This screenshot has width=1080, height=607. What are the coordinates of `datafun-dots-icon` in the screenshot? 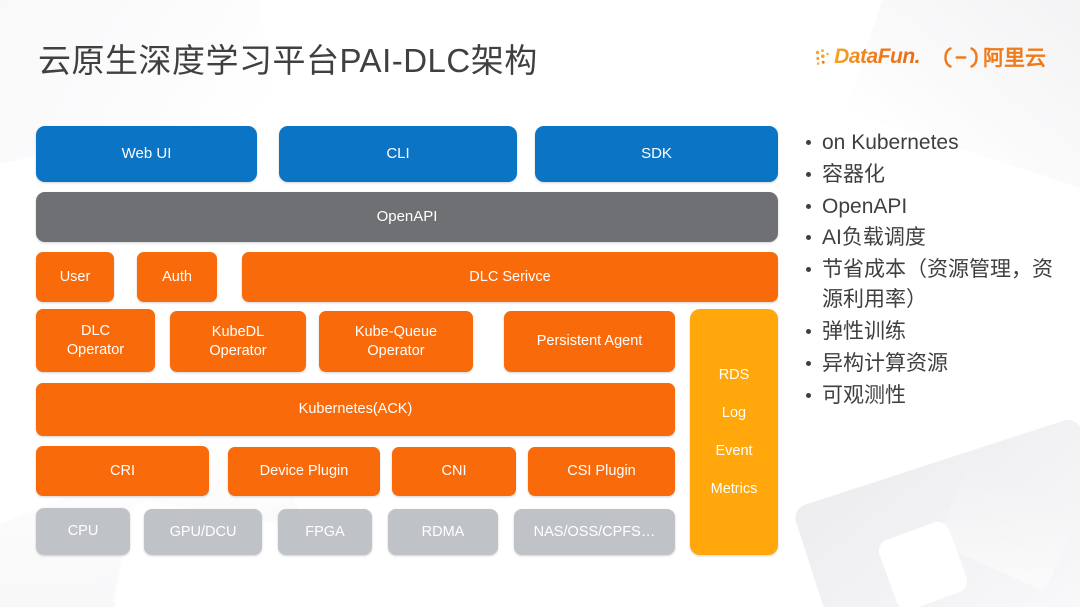 It's located at (822, 57).